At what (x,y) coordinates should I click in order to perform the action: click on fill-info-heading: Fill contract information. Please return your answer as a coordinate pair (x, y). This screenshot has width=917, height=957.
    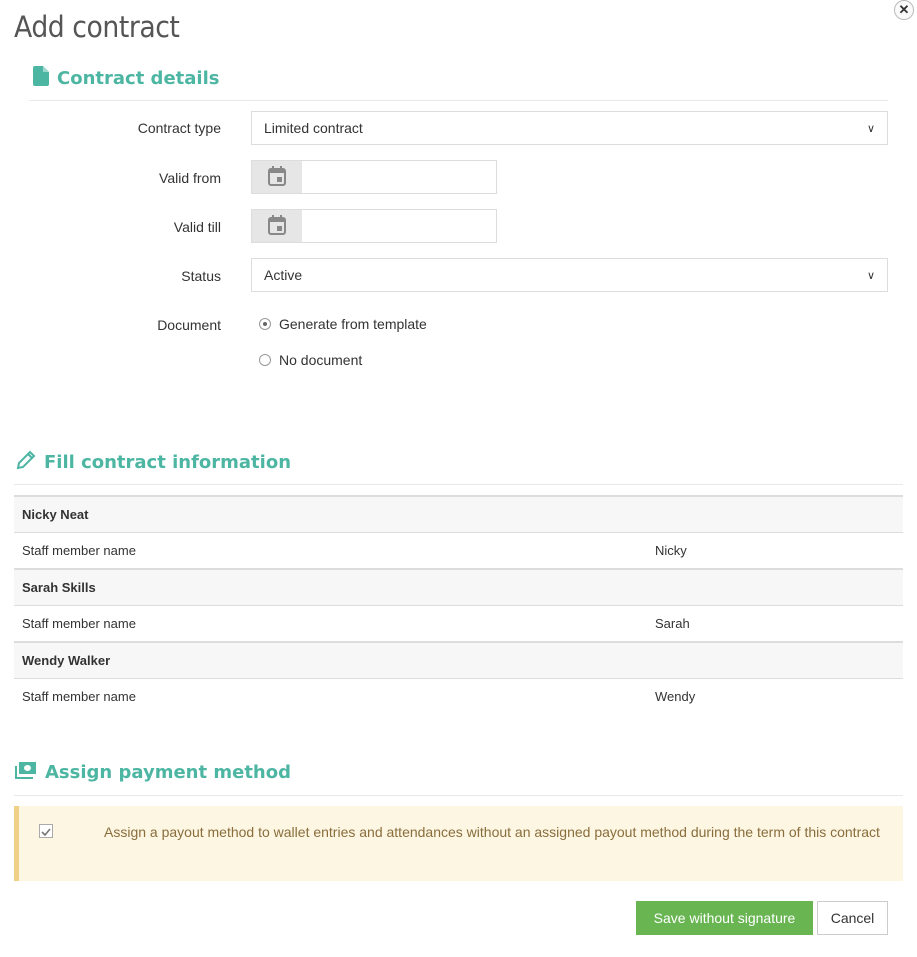
    Looking at the image, I should click on (153, 462).